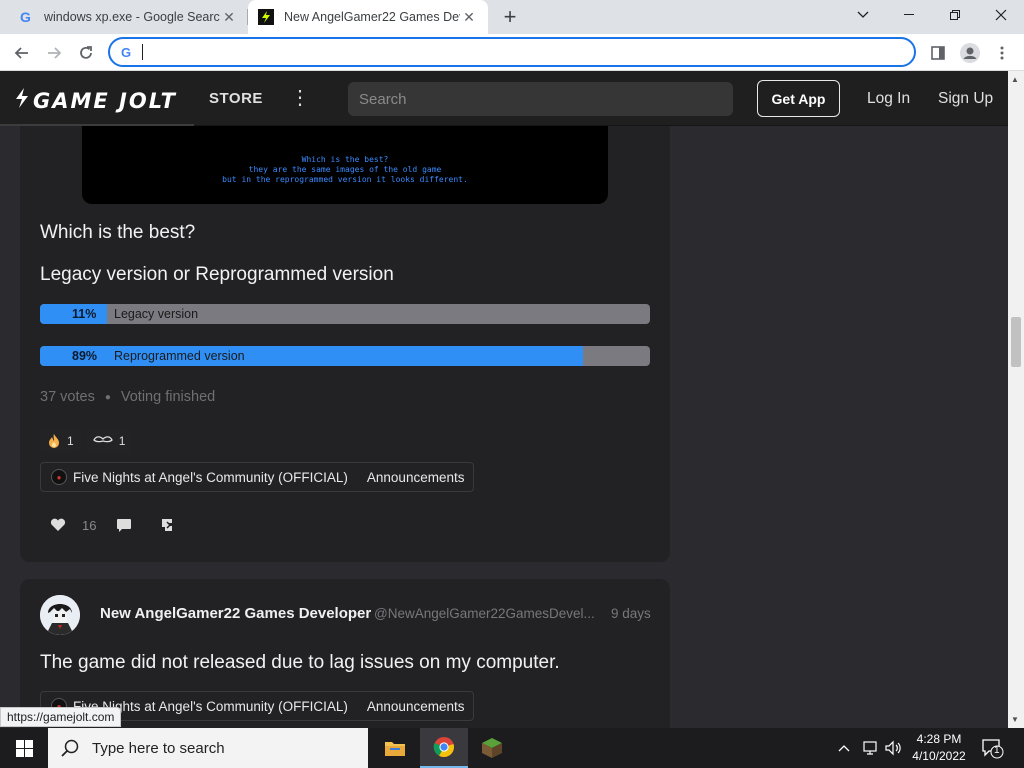 The height and width of the screenshot is (768, 1024). What do you see at coordinates (863, 15) in the screenshot?
I see `tab-search-chevron-icon` at bounding box center [863, 15].